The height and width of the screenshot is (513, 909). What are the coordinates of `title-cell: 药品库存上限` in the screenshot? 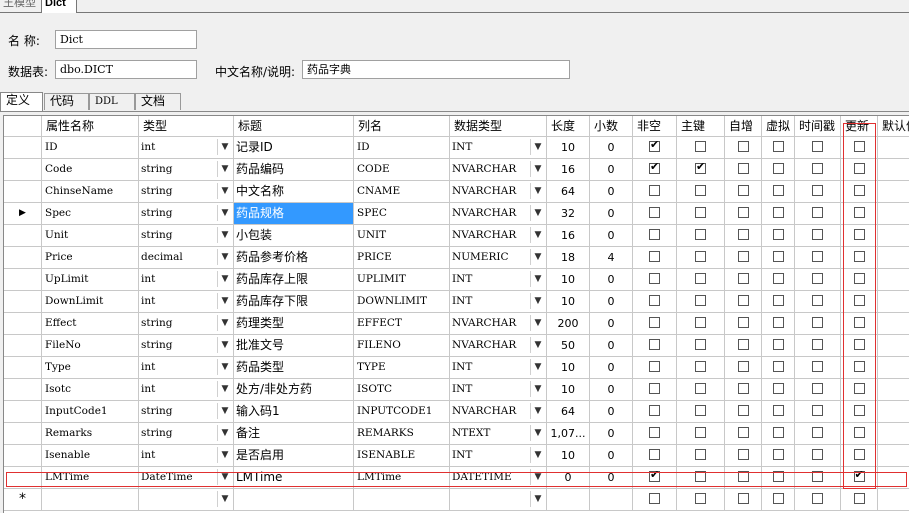 It's located at (294, 280).